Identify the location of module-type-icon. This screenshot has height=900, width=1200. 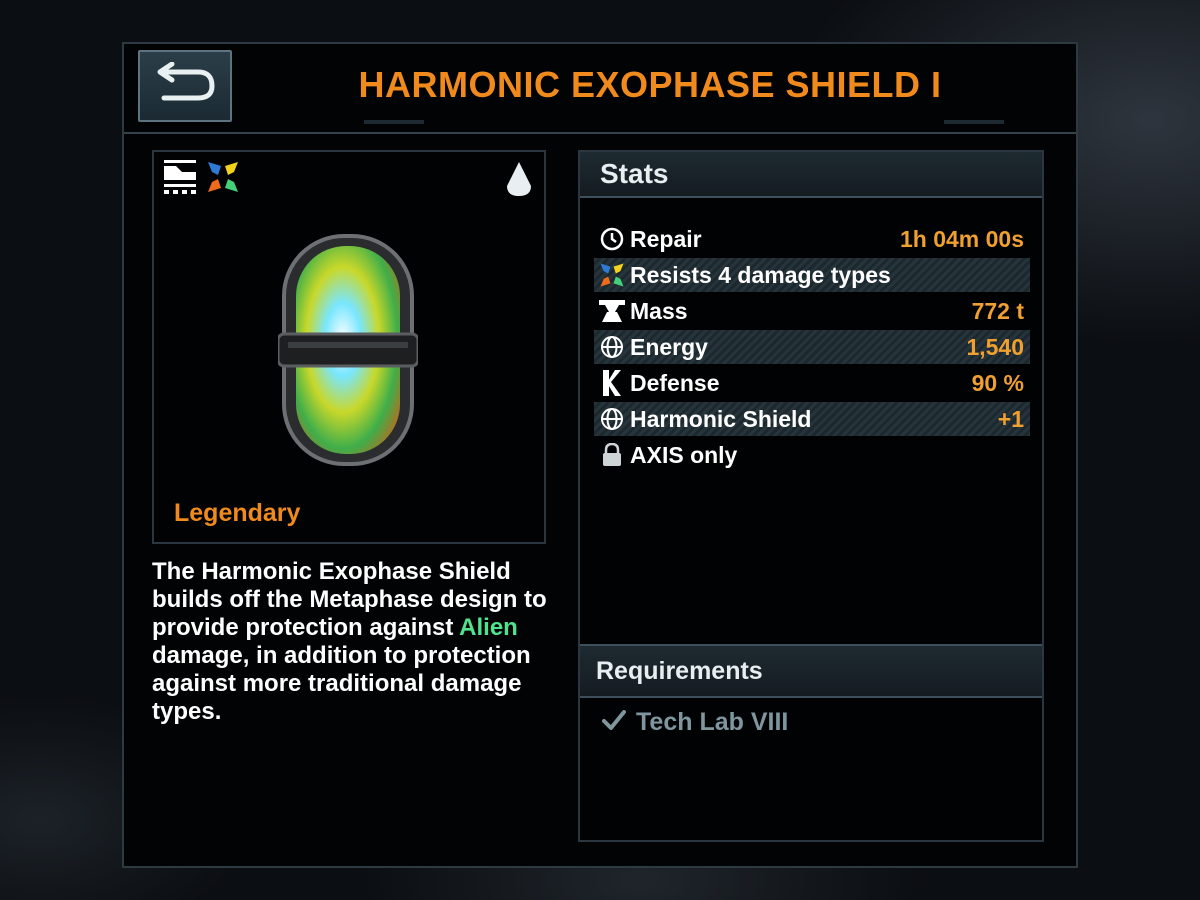
(180, 179).